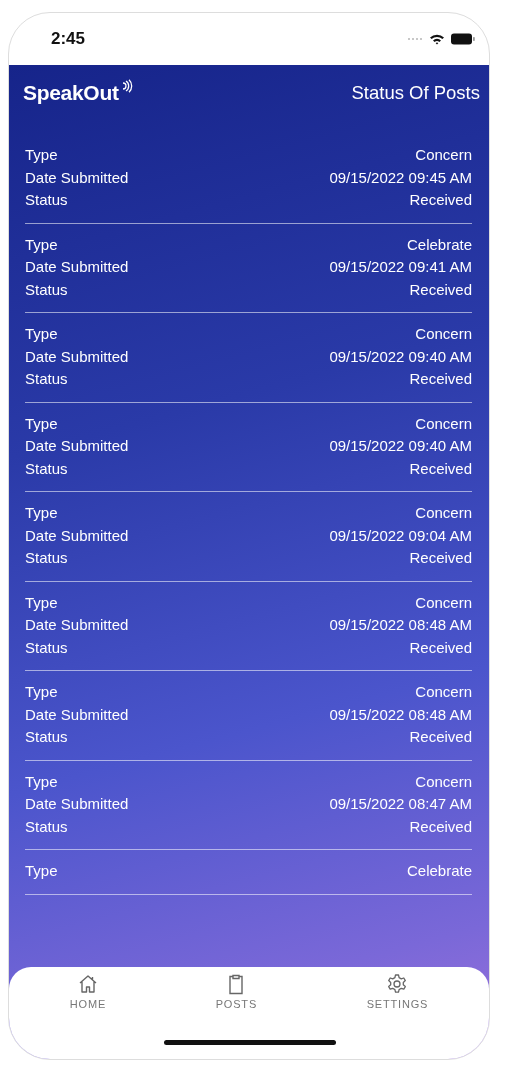 The width and height of the screenshot is (507, 1070). What do you see at coordinates (437, 39) in the screenshot?
I see `wifi-icon` at bounding box center [437, 39].